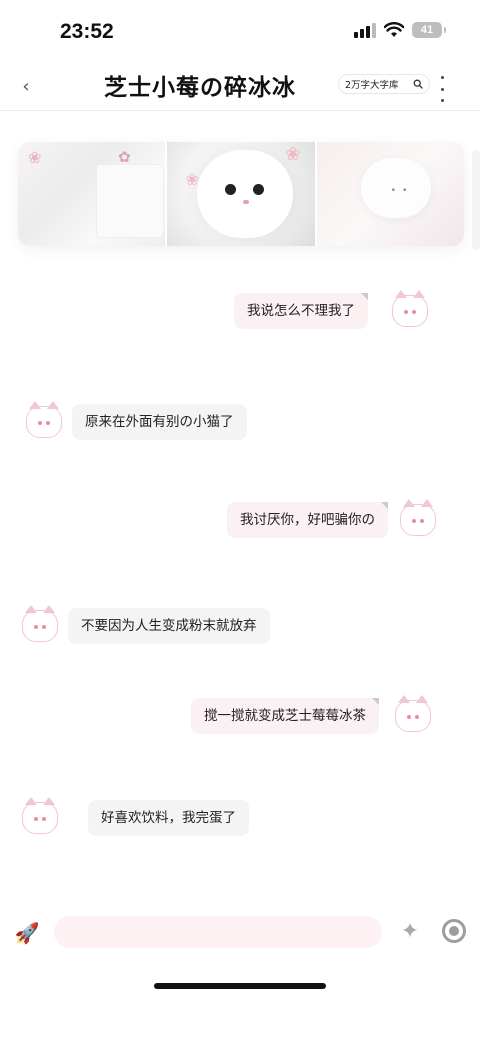  Describe the element at coordinates (240, 31) in the screenshot. I see `status-bar: 23:52 41` at that location.